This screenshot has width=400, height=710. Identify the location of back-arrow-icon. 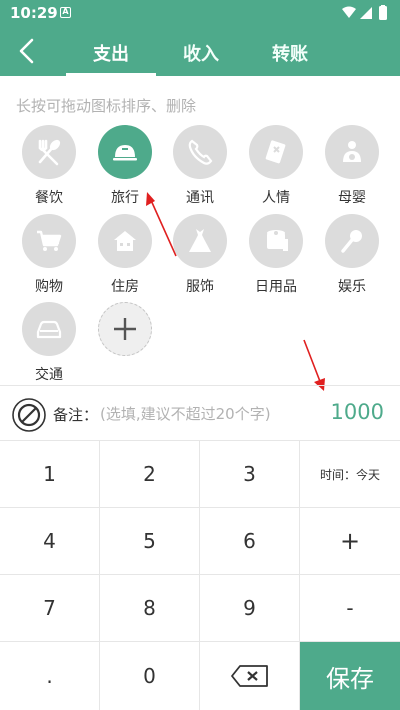
(27, 51).